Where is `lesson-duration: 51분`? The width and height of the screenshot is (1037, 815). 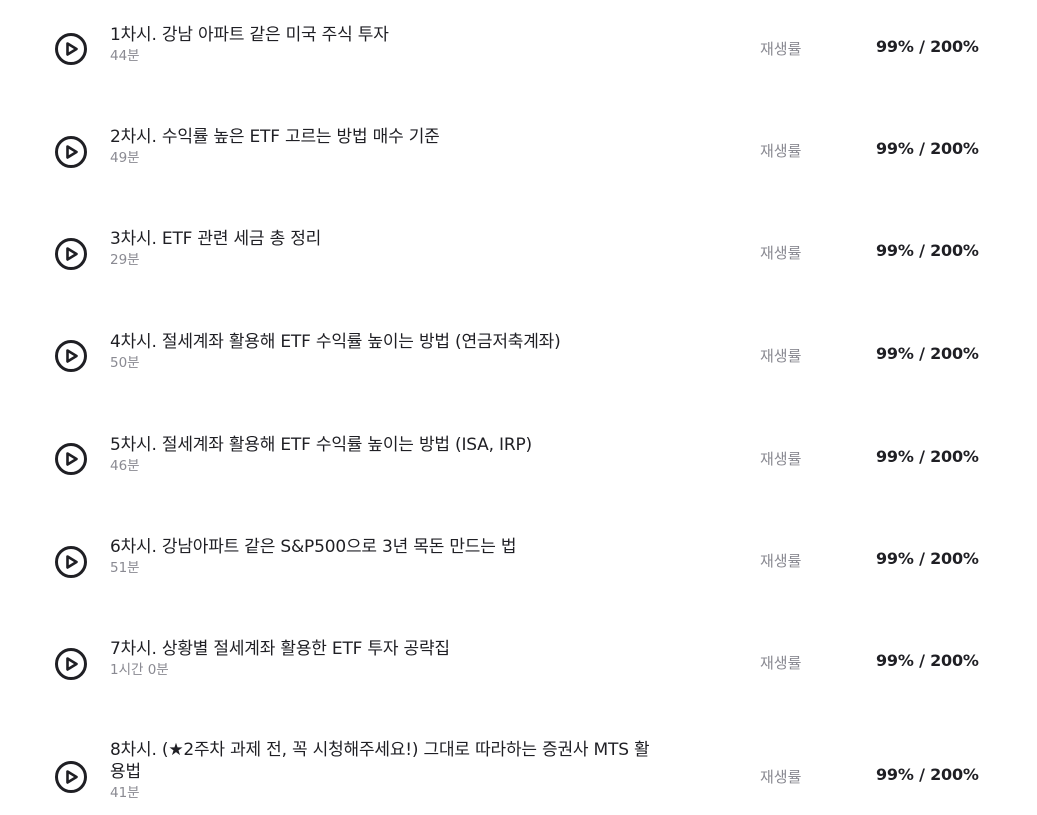 lesson-duration: 51분 is located at coordinates (125, 568).